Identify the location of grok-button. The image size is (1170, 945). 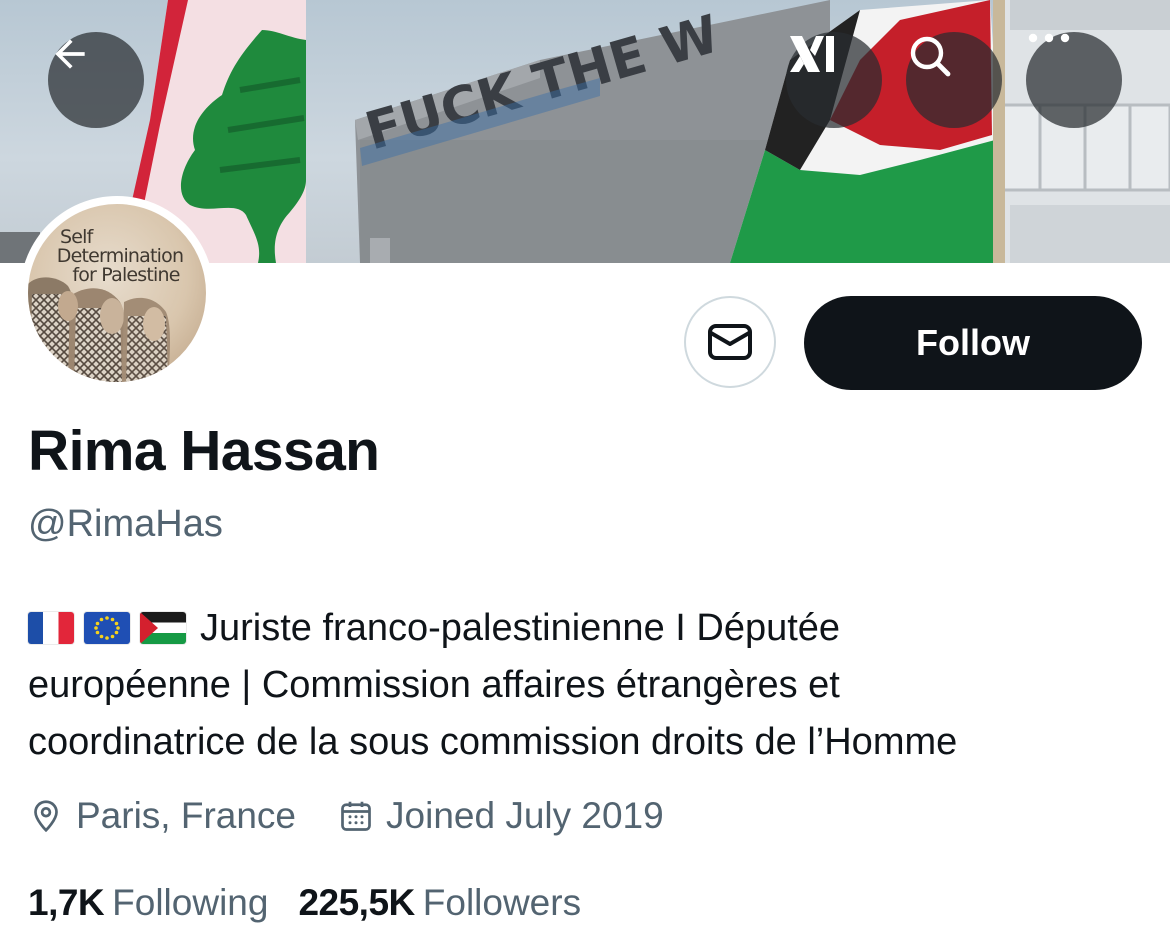
(834, 80).